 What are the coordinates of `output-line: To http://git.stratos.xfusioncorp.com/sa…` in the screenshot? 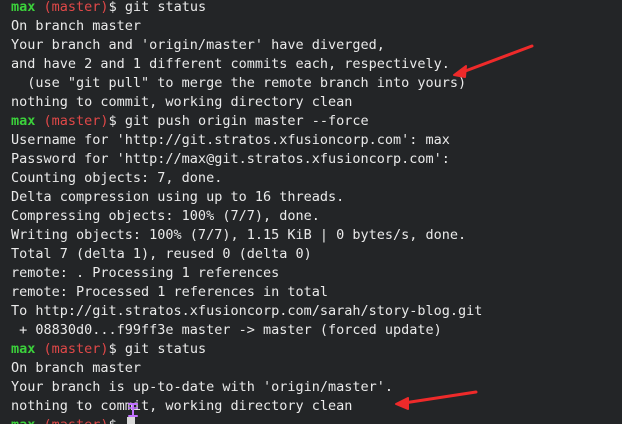 It's located at (247, 311).